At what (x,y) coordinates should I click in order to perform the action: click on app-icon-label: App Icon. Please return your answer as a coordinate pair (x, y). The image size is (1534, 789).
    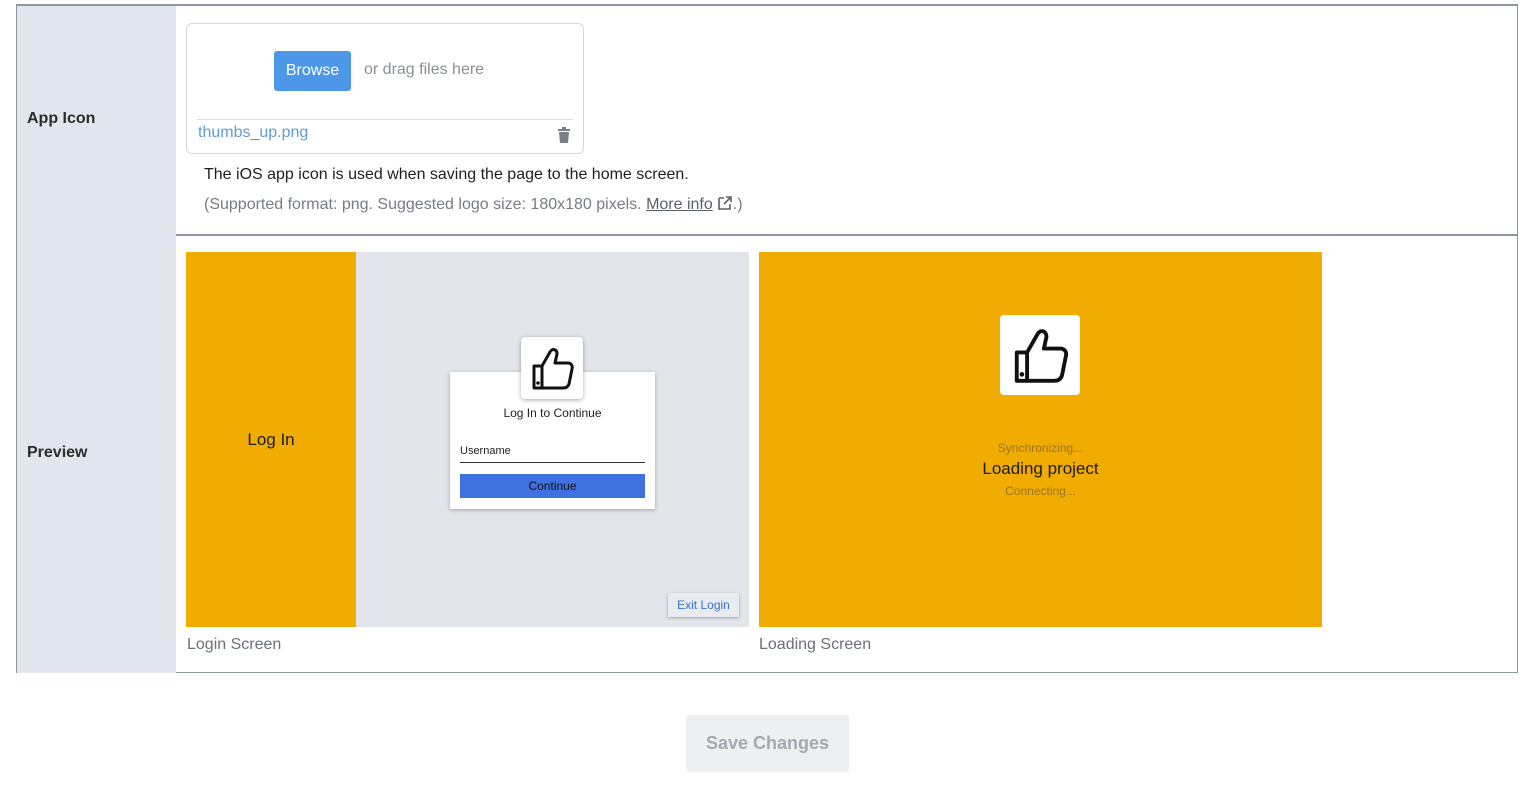
    Looking at the image, I should click on (61, 119).